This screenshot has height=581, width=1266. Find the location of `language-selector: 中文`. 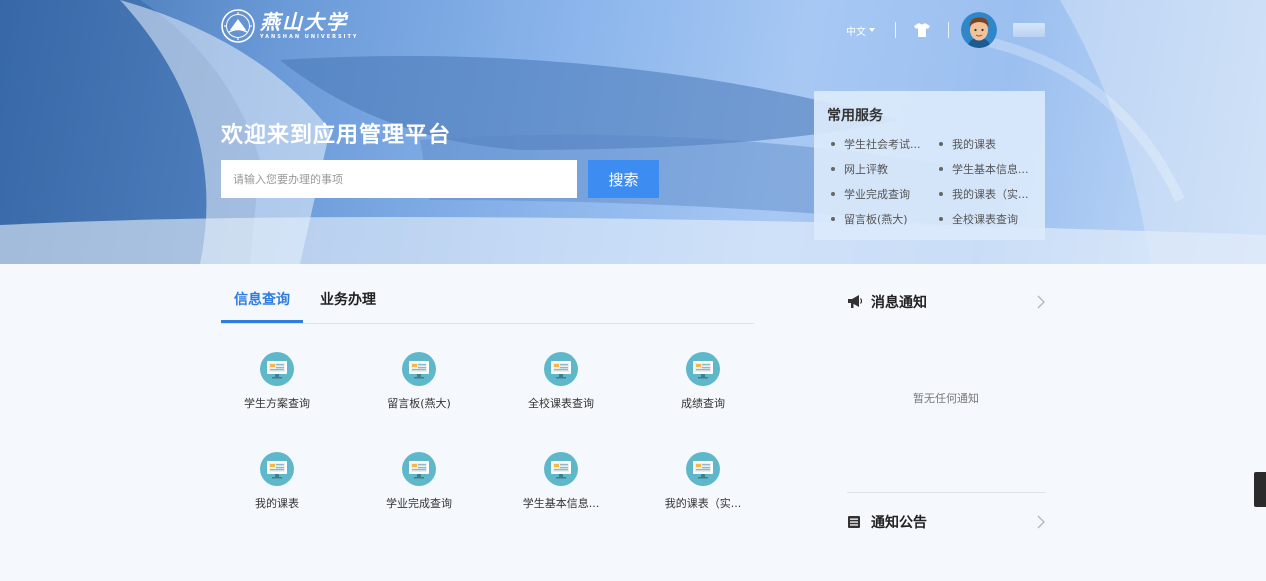

language-selector: 中文 is located at coordinates (860, 30).